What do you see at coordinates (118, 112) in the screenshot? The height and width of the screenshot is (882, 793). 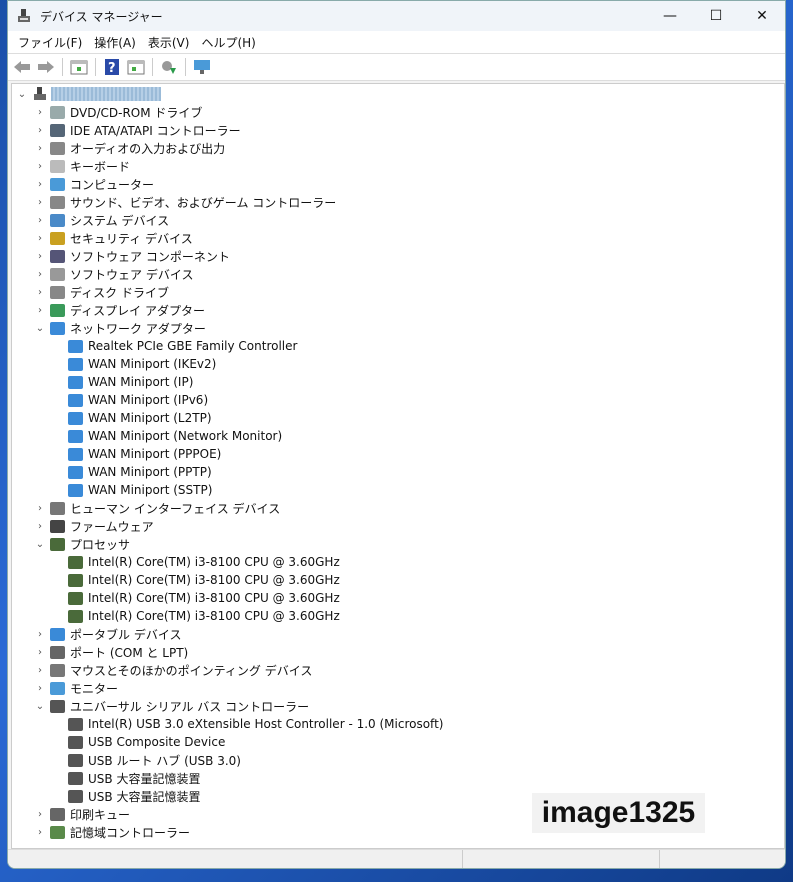 I see `tree-item: › DVD/CD-ROM ドライブ` at bounding box center [118, 112].